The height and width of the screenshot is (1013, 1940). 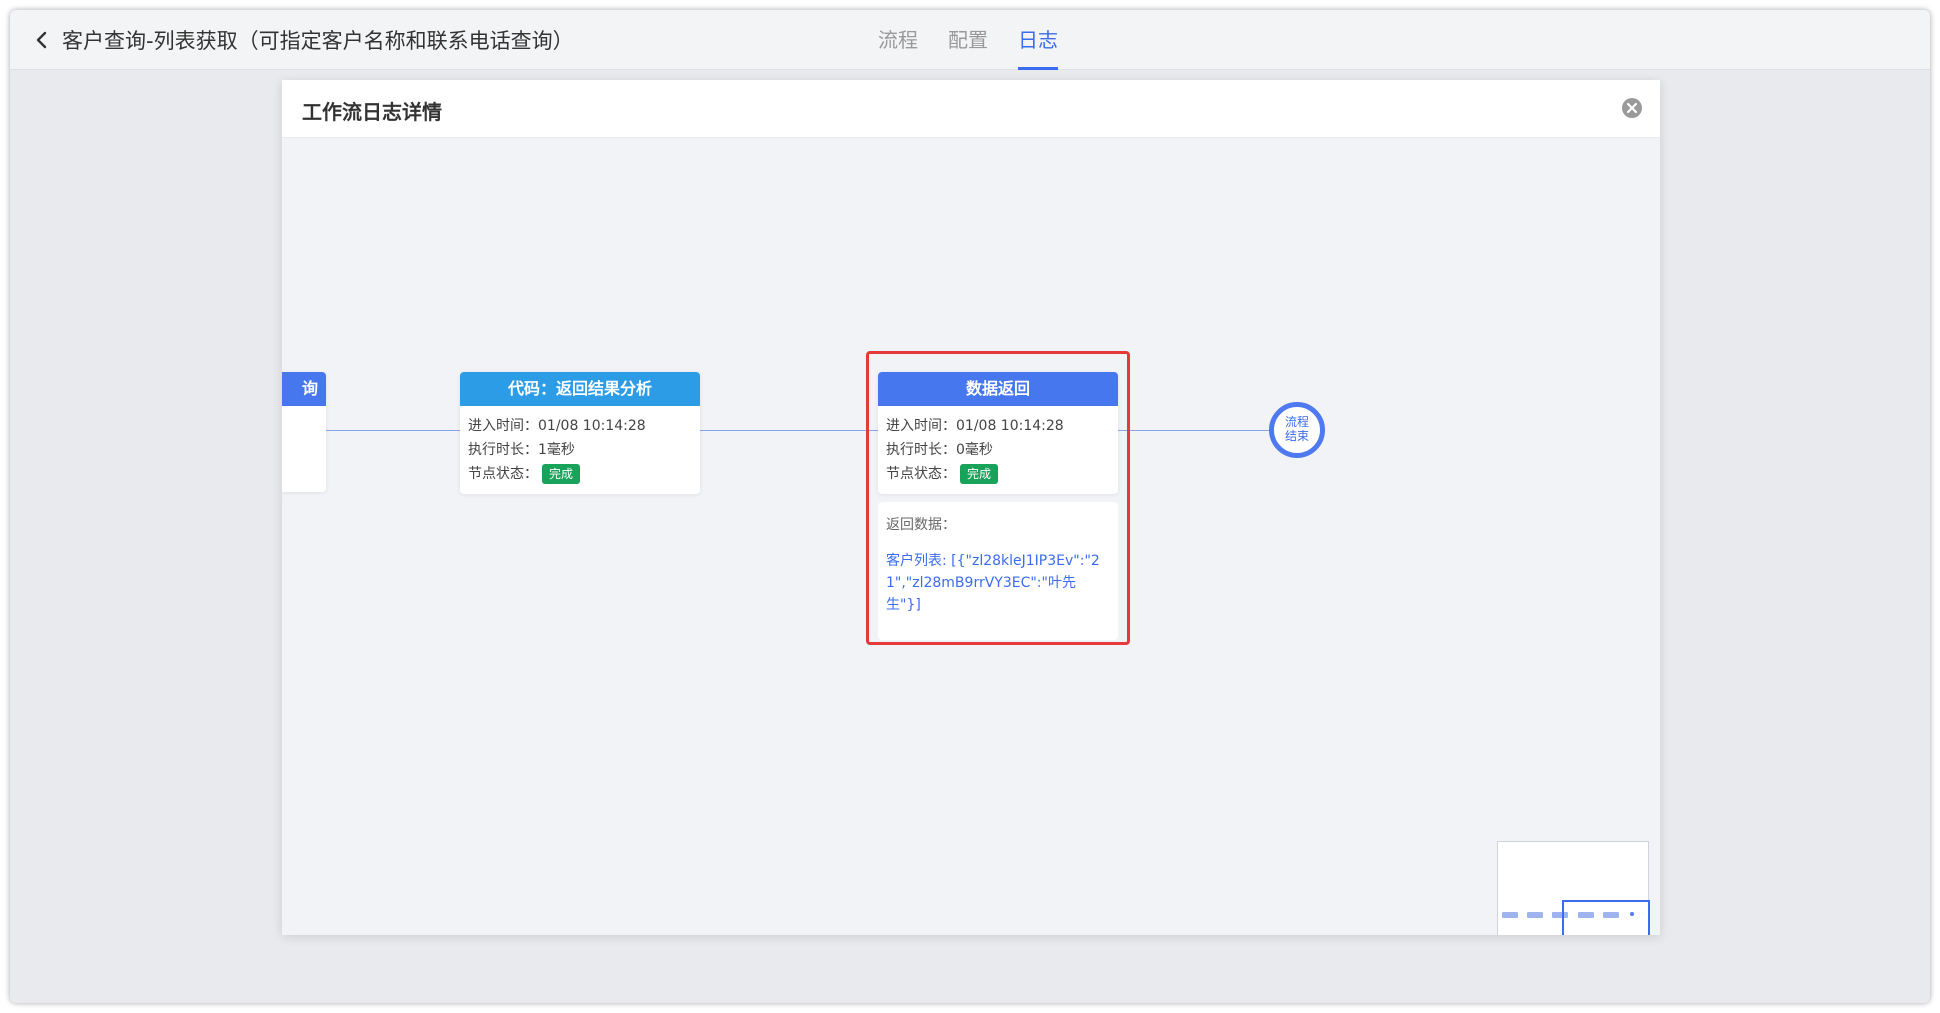 I want to click on node-title-text: 询, so click(x=309, y=388).